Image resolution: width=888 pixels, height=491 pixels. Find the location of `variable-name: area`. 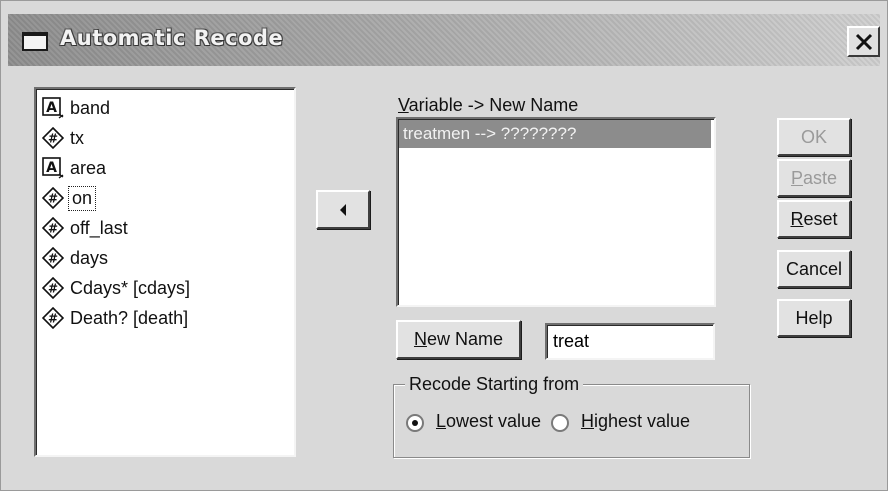

variable-name: area is located at coordinates (88, 167).